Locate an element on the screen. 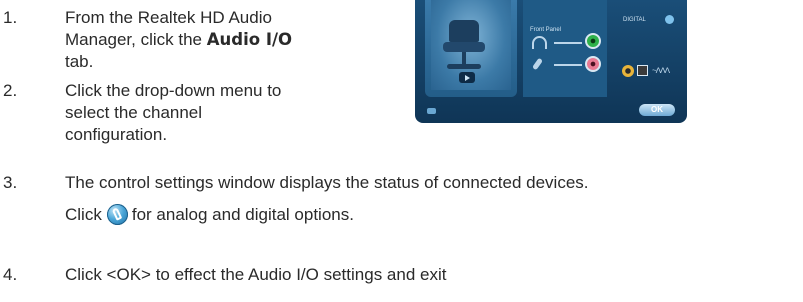 The width and height of the screenshot is (803, 302). step-number: 2. is located at coordinates (10, 90).